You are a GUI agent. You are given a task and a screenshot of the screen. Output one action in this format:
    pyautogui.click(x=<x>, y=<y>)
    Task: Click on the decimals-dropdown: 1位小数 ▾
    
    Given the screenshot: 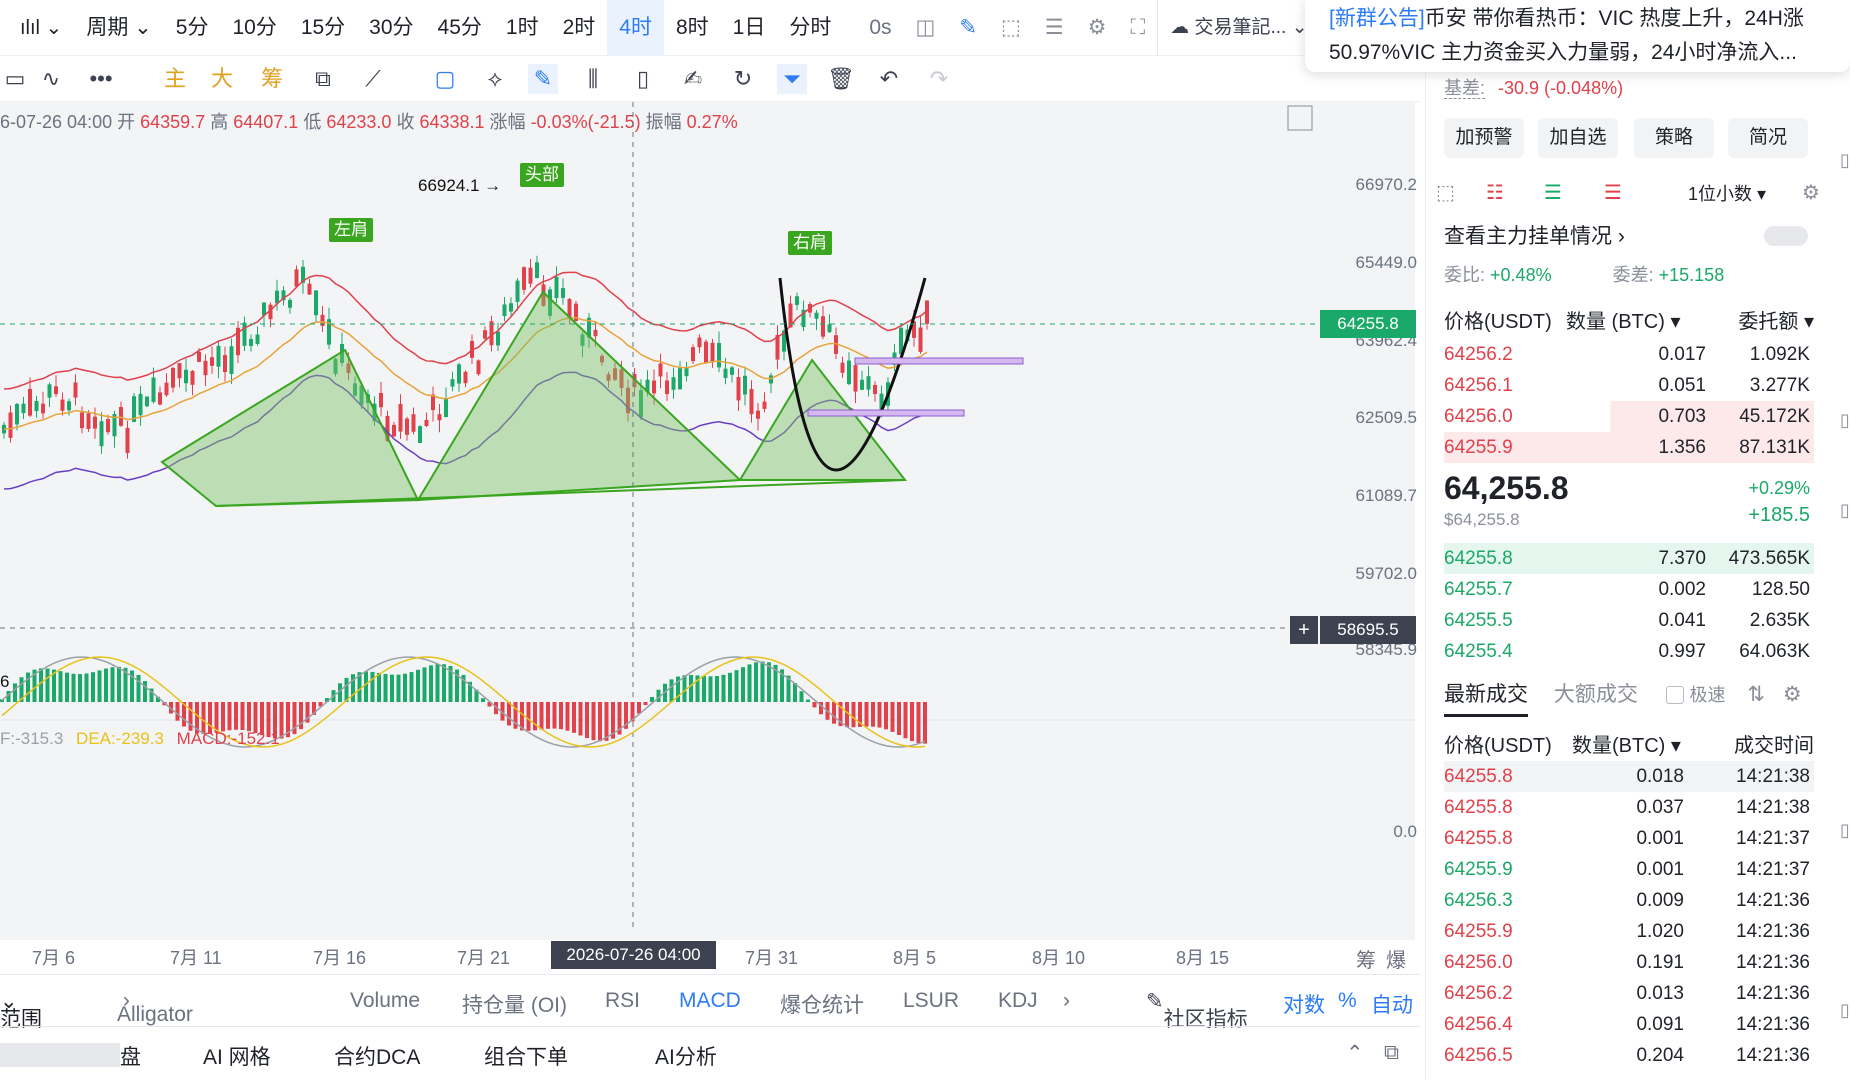 What is the action you would take?
    pyautogui.click(x=1727, y=193)
    